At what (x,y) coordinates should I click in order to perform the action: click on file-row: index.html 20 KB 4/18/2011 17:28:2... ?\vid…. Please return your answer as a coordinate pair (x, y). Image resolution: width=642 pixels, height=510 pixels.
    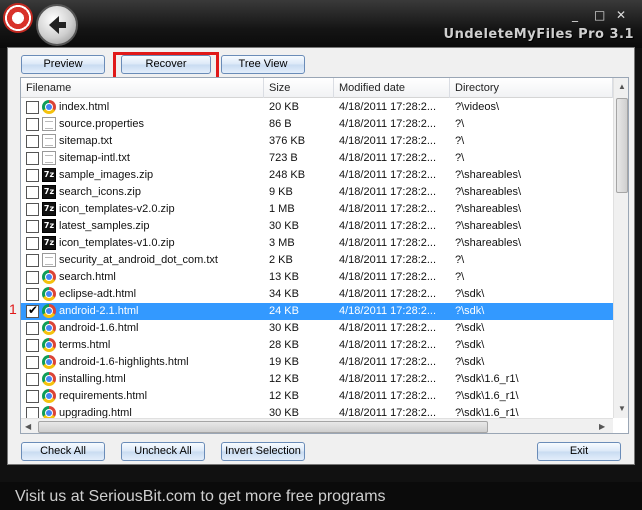
    Looking at the image, I should click on (317, 107).